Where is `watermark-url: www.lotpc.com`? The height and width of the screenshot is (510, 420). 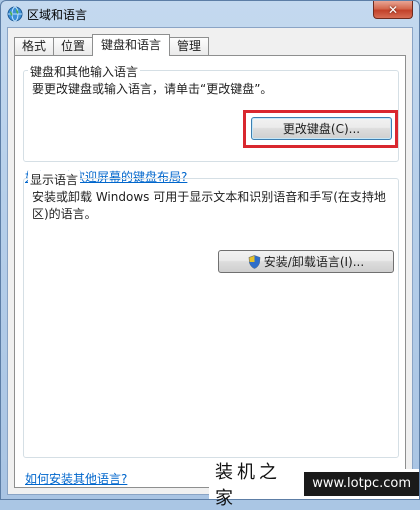
watermark-url: www.lotpc.com is located at coordinates (361, 484).